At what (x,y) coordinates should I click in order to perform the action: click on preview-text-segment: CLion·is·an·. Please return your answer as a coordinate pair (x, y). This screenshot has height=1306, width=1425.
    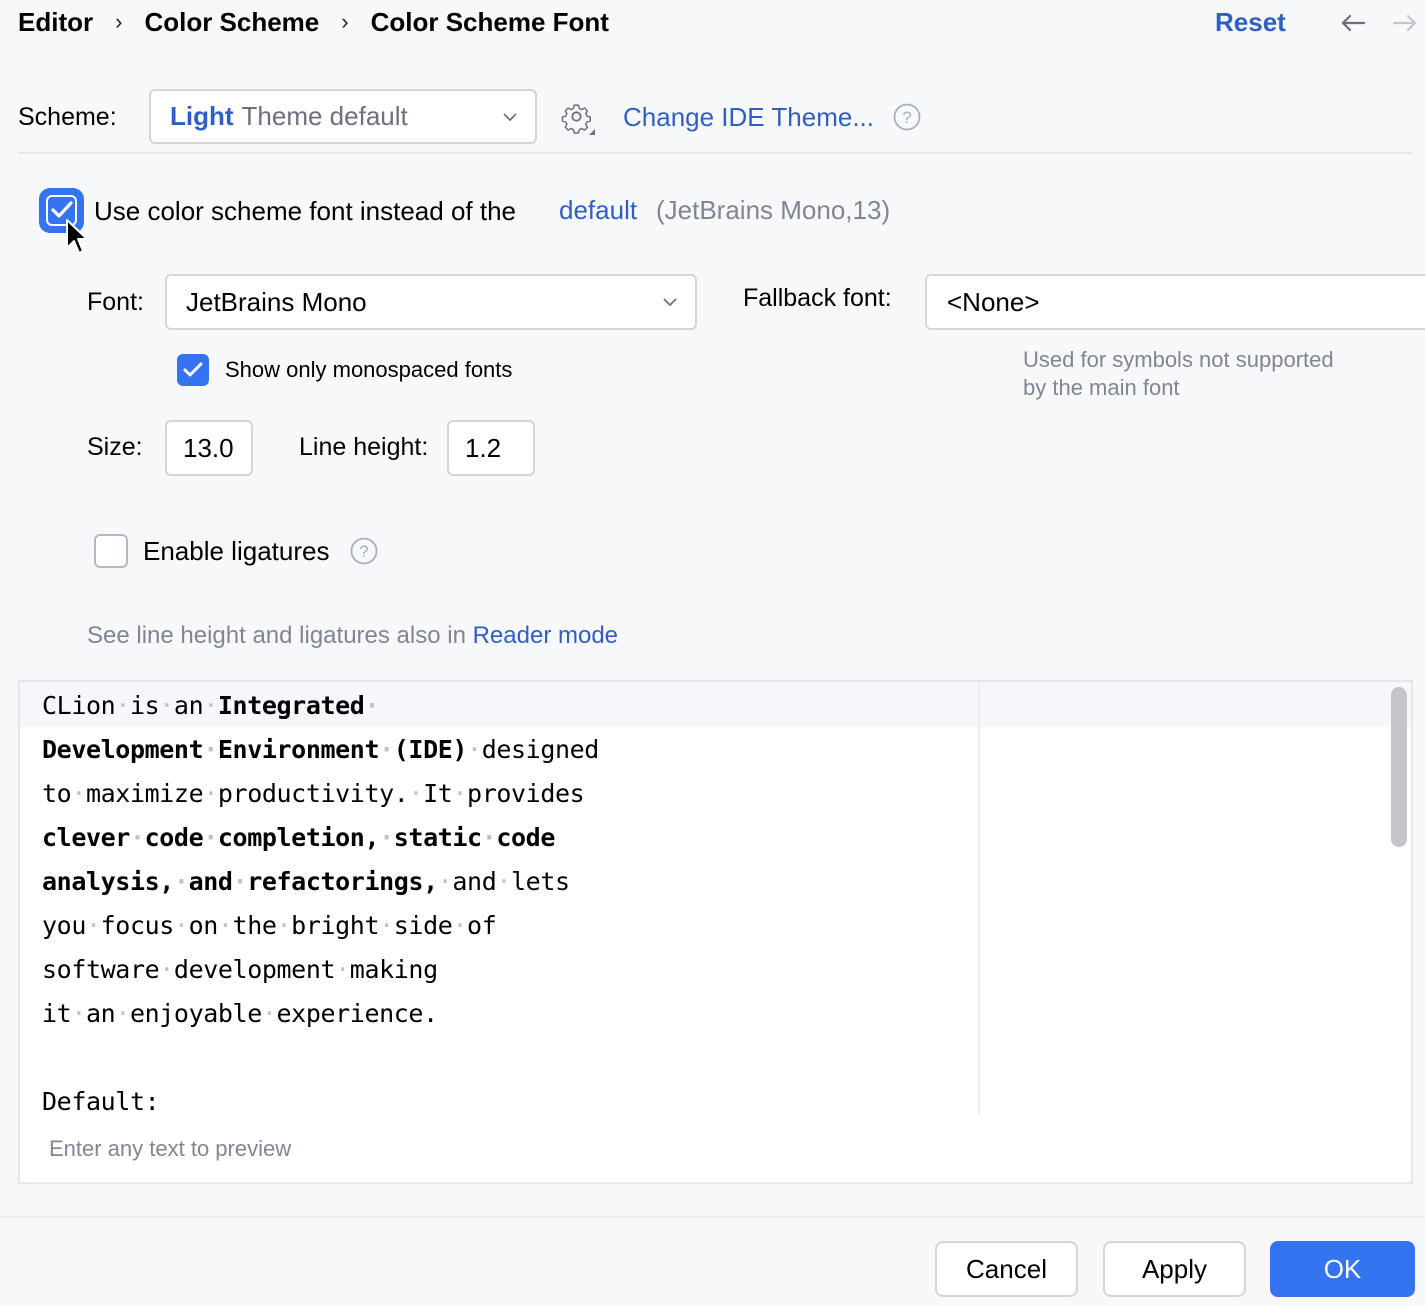
    Looking at the image, I should click on (130, 705).